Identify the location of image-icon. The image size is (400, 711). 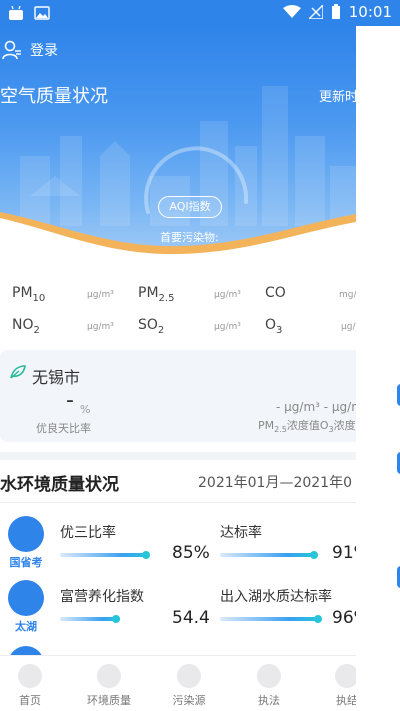
(42, 13).